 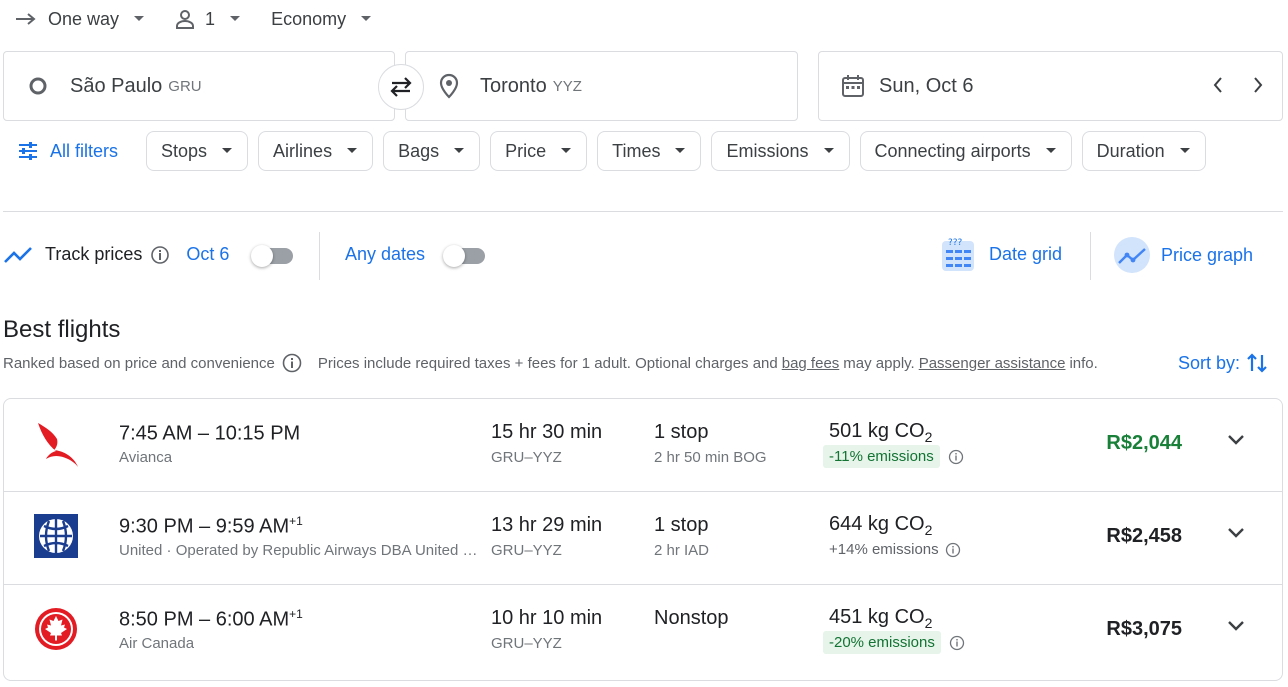 I want to click on may-apply-text: may apply., so click(x=879, y=363).